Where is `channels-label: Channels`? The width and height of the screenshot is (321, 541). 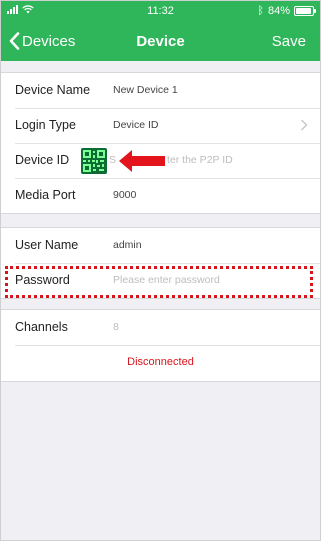
channels-label: Channels is located at coordinates (41, 327).